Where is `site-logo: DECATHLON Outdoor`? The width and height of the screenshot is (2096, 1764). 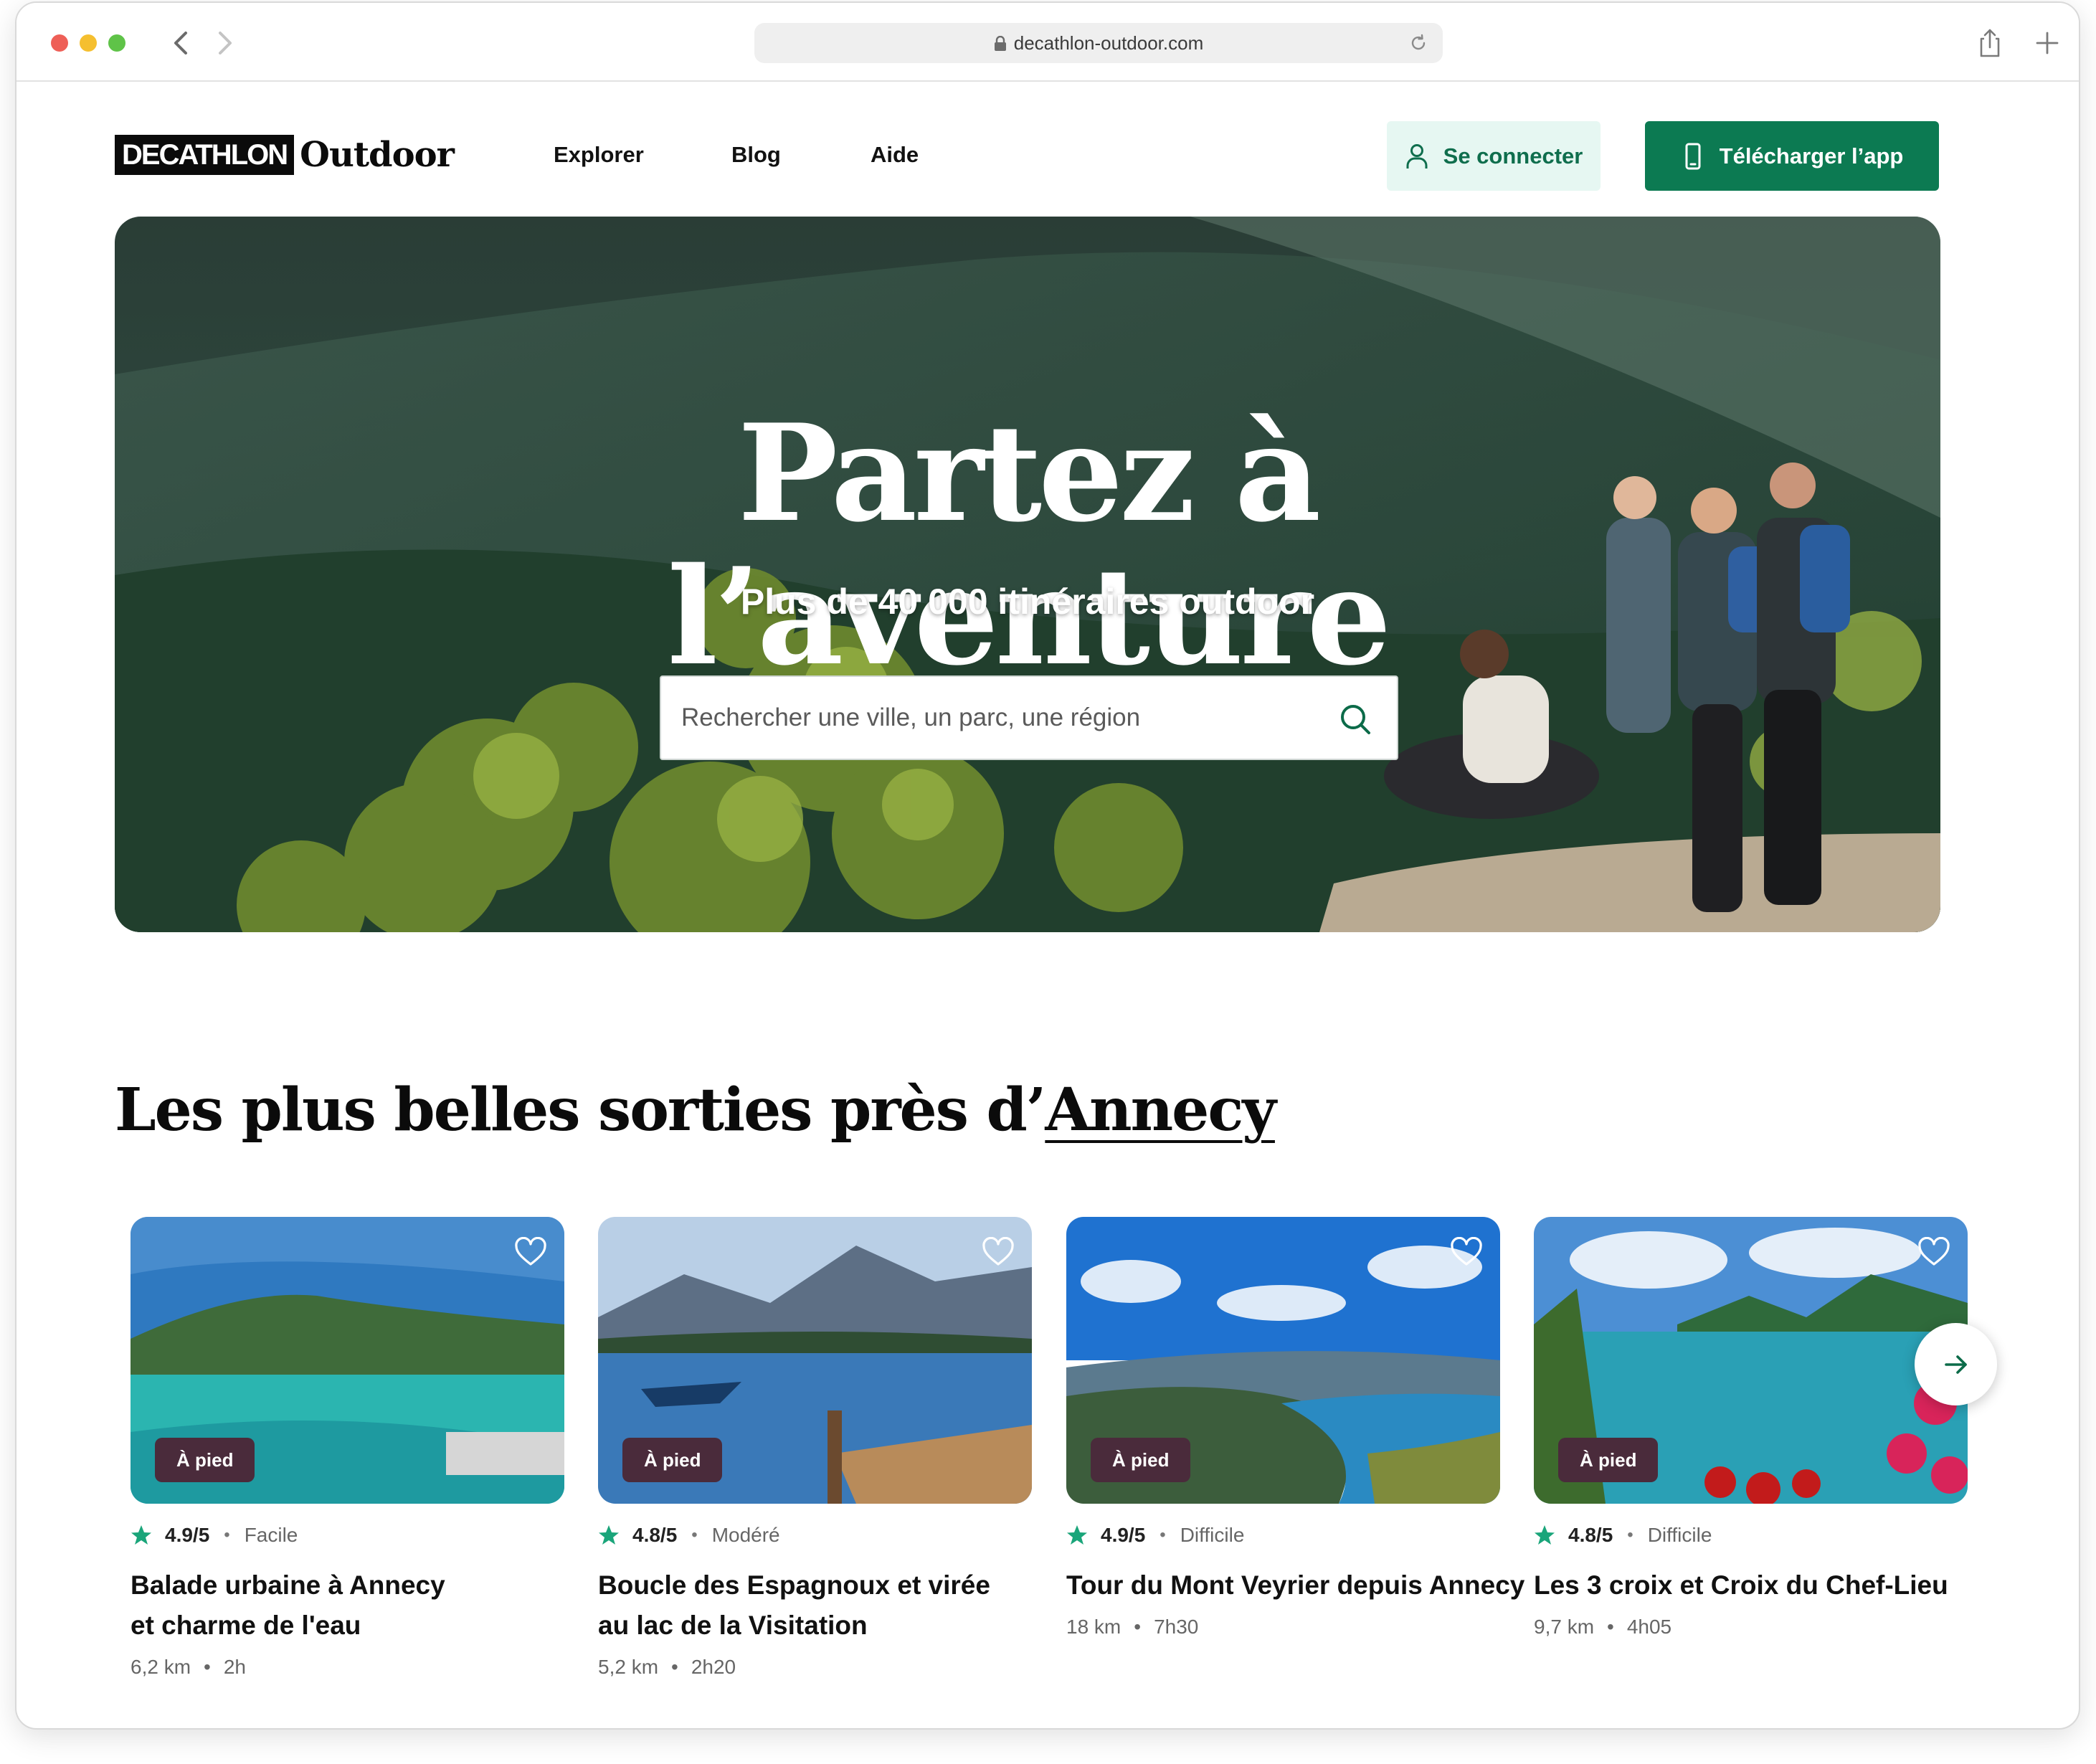
site-logo: DECATHLON Outdoor is located at coordinates (285, 155).